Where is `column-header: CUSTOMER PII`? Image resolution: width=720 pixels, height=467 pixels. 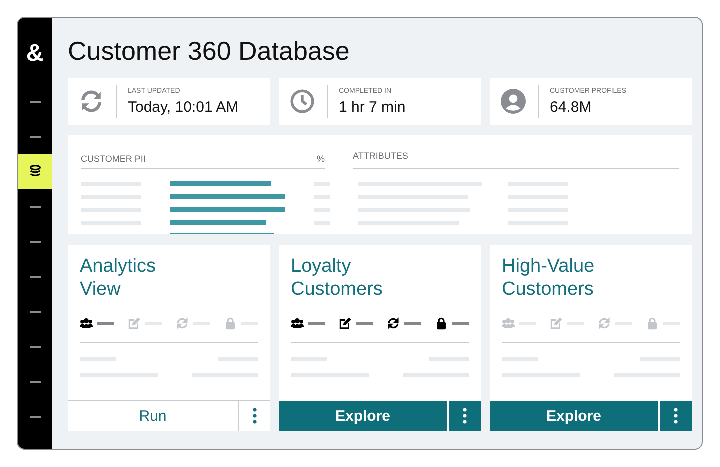 column-header: CUSTOMER PII is located at coordinates (113, 159).